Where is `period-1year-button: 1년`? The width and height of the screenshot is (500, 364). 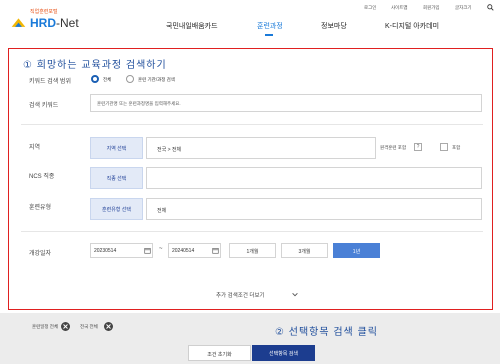 period-1year-button: 1년 is located at coordinates (356, 250).